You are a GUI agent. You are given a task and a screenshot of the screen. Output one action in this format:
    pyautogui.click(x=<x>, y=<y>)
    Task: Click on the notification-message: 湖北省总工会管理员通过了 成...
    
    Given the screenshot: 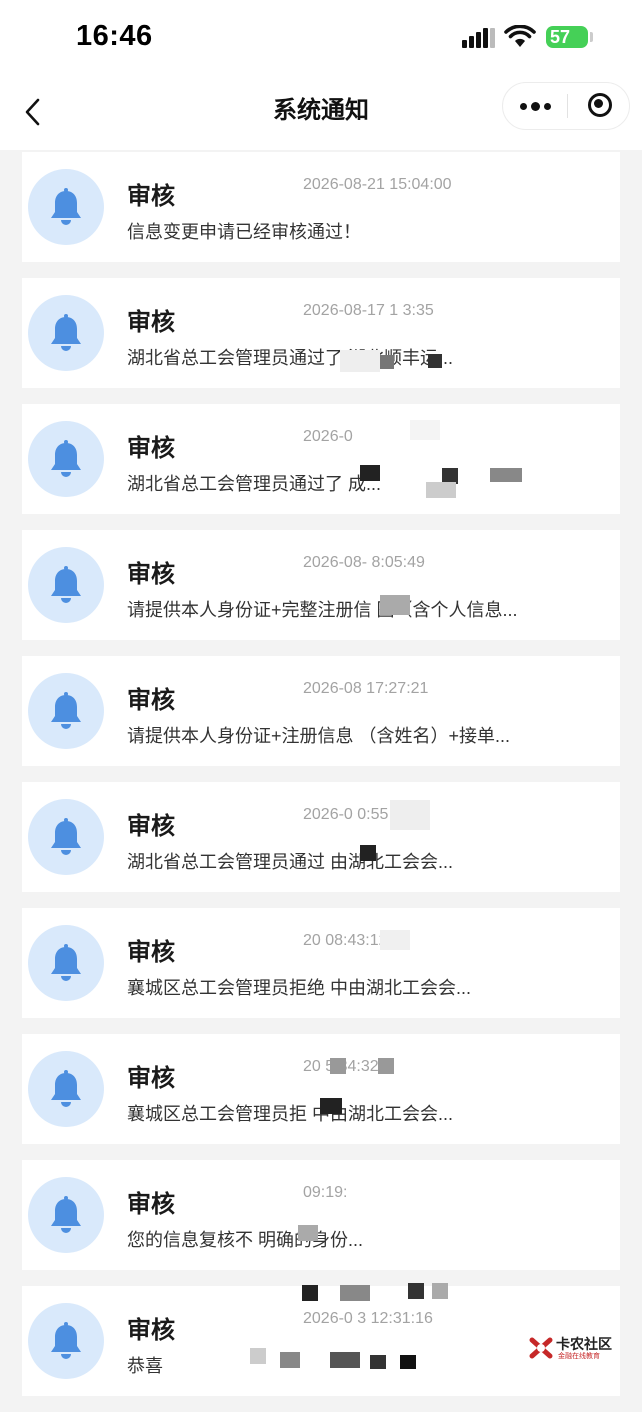 What is the action you would take?
    pyautogui.click(x=254, y=484)
    